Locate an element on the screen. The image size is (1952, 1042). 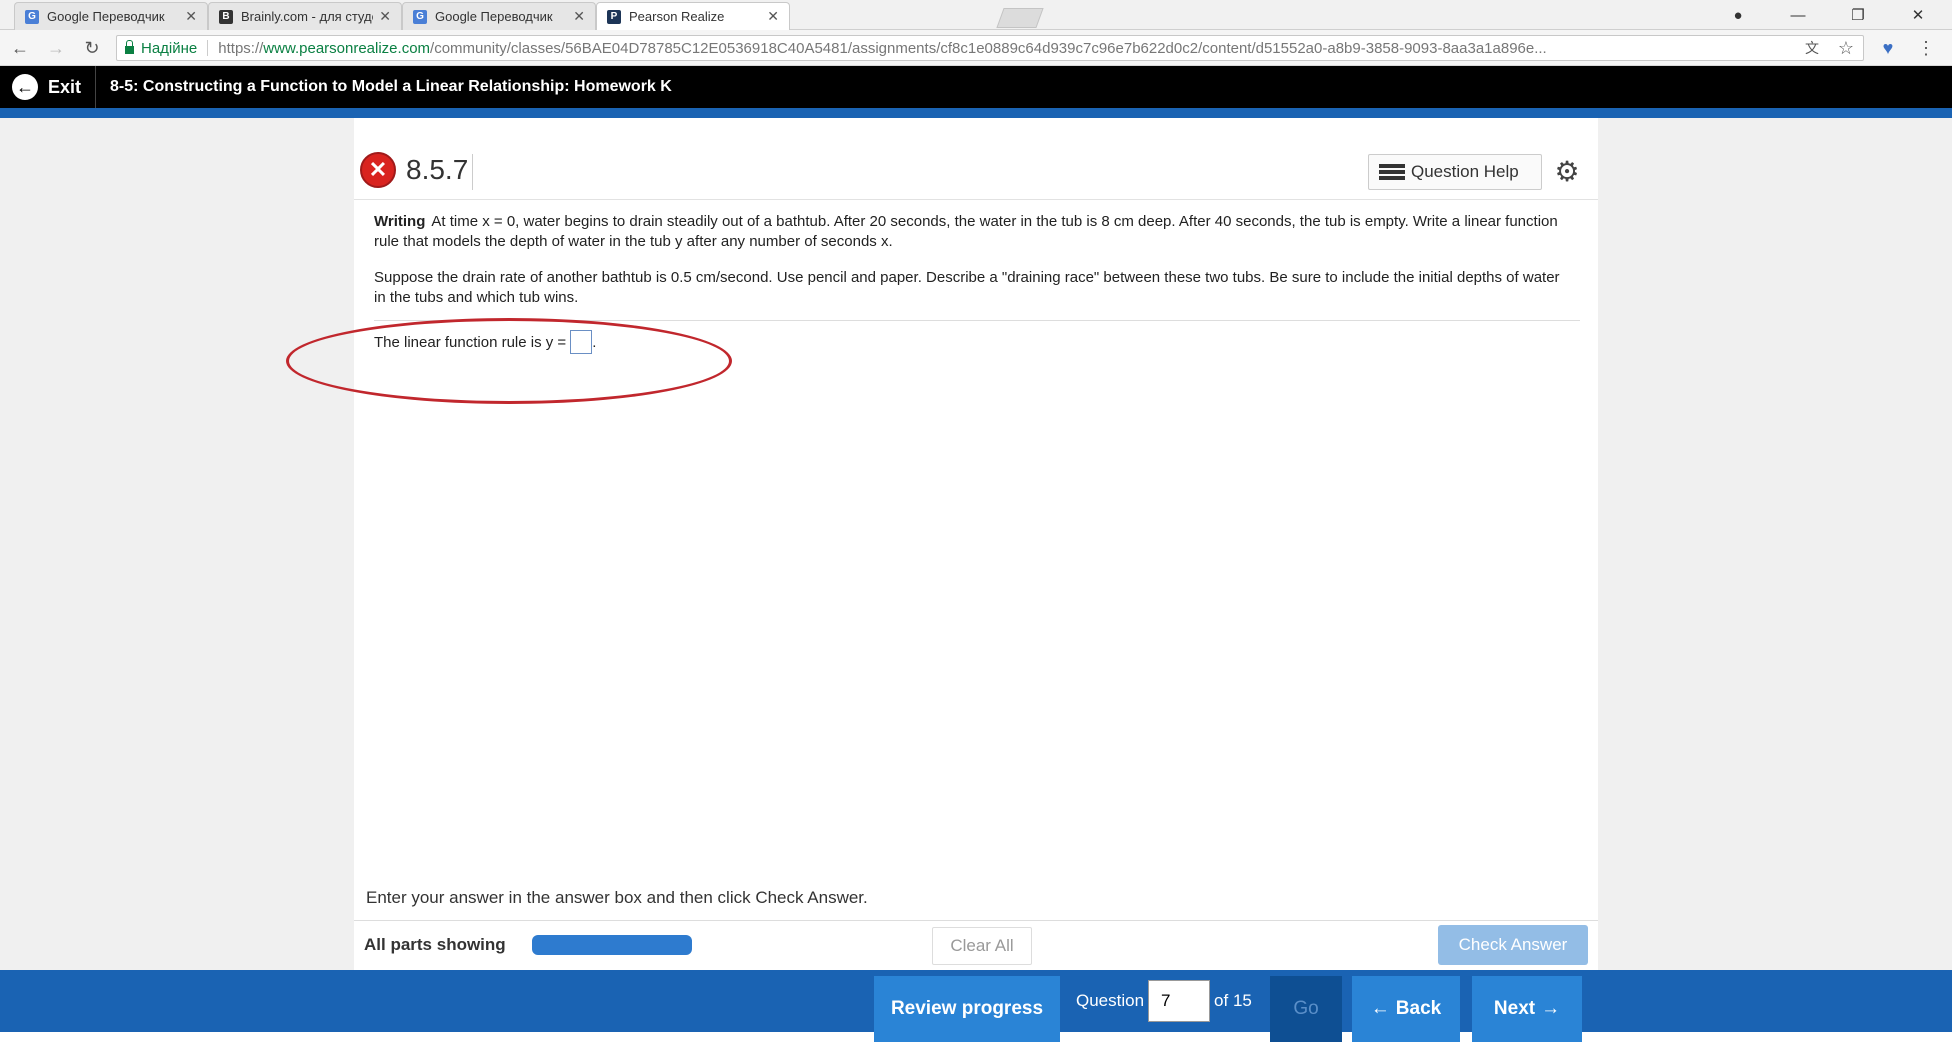
right-gutter is located at coordinates (1775, 544).